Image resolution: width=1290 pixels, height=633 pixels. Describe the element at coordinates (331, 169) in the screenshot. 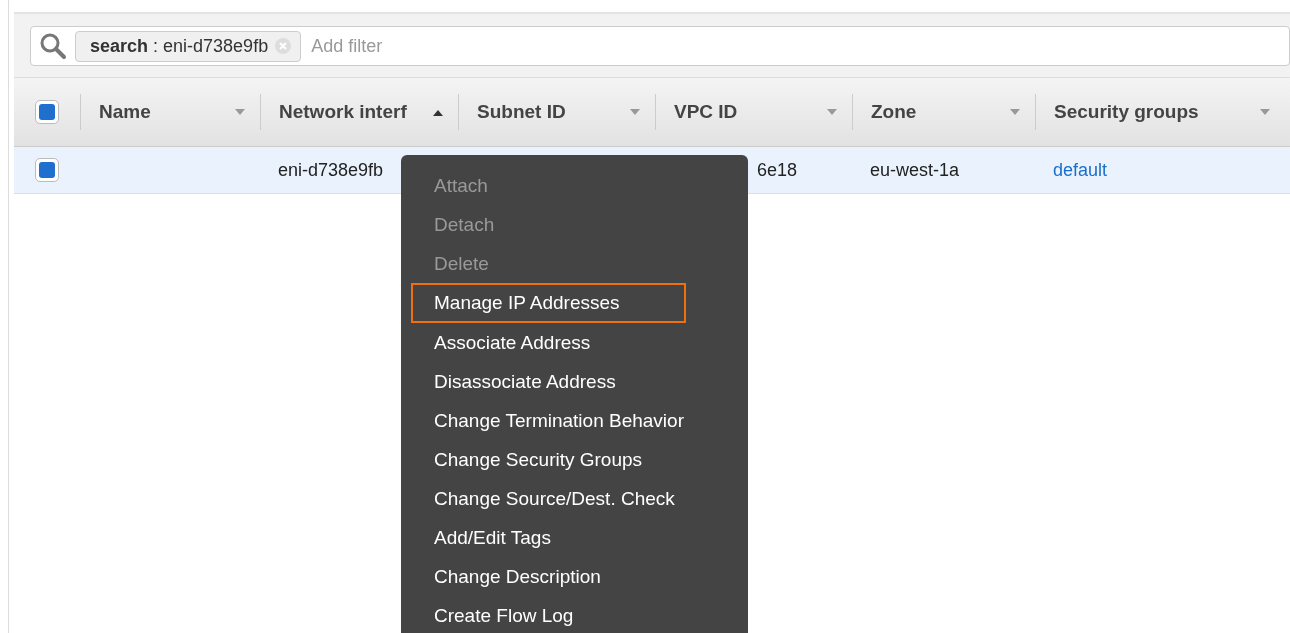

I see `table-cell: eni-d738e9fb` at that location.